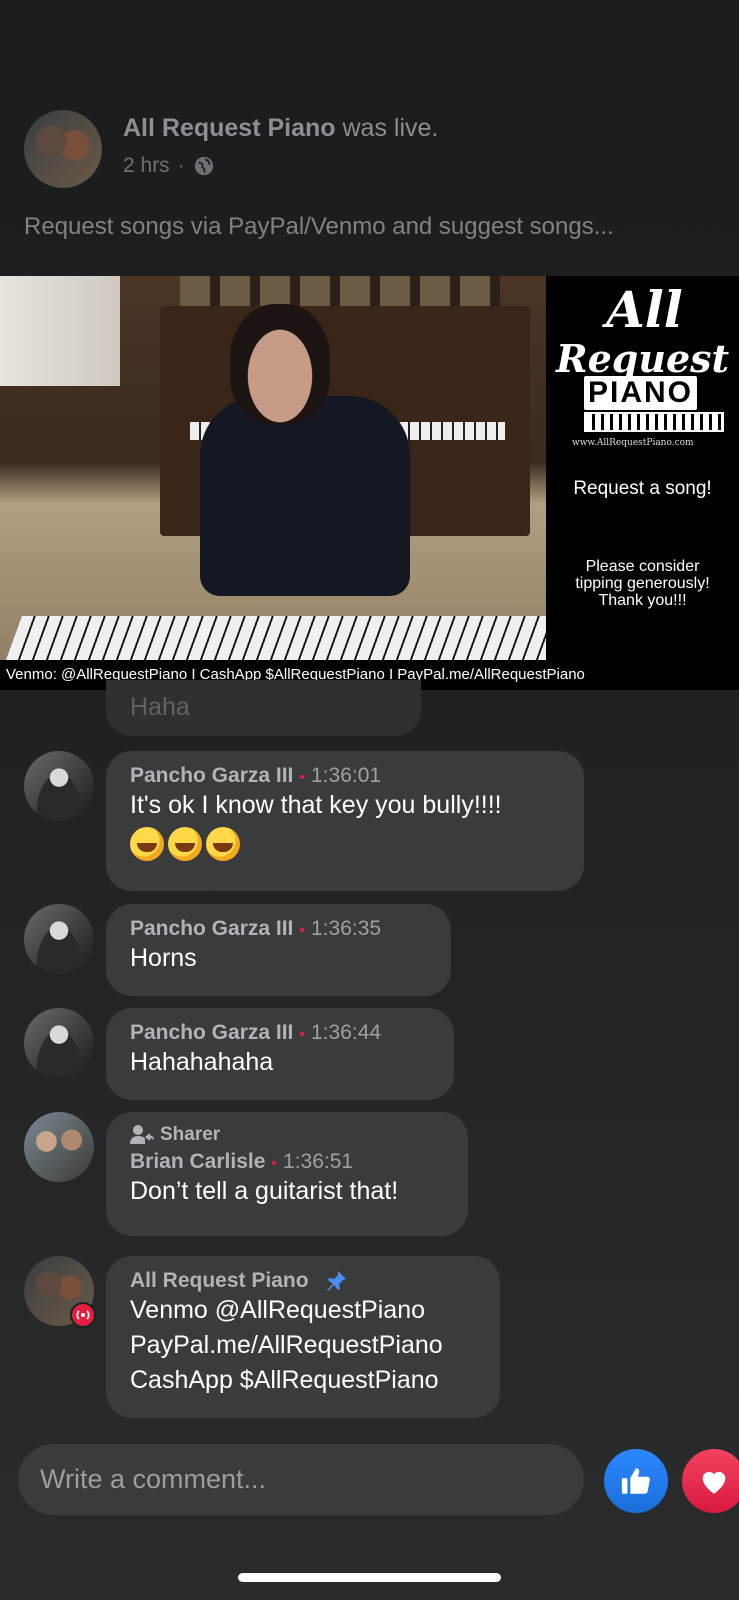 Image resolution: width=739 pixels, height=1600 pixels. I want to click on comment-author: Brian Carlisle, so click(197, 1161).